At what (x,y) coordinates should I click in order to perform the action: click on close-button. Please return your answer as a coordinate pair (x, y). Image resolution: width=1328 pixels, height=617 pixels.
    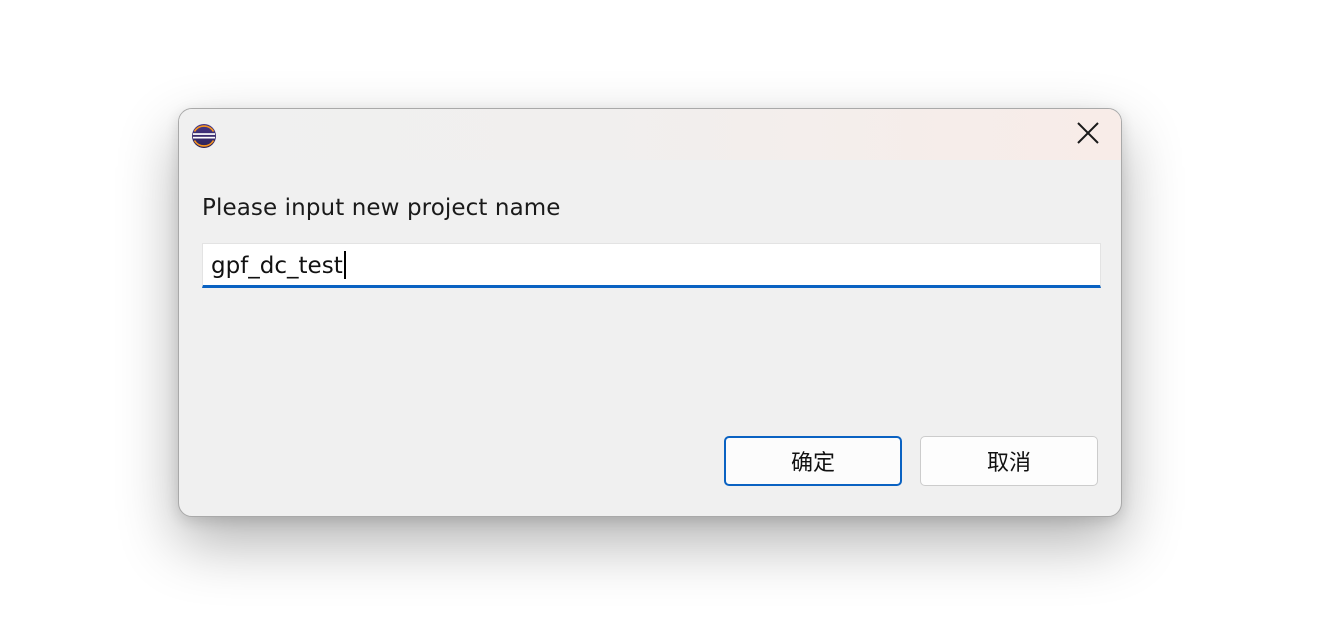
    Looking at the image, I should click on (1088, 134).